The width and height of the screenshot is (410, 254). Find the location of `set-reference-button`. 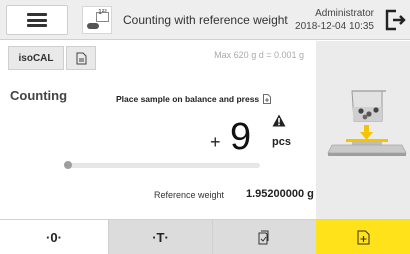

set-reference-button is located at coordinates (363, 237).